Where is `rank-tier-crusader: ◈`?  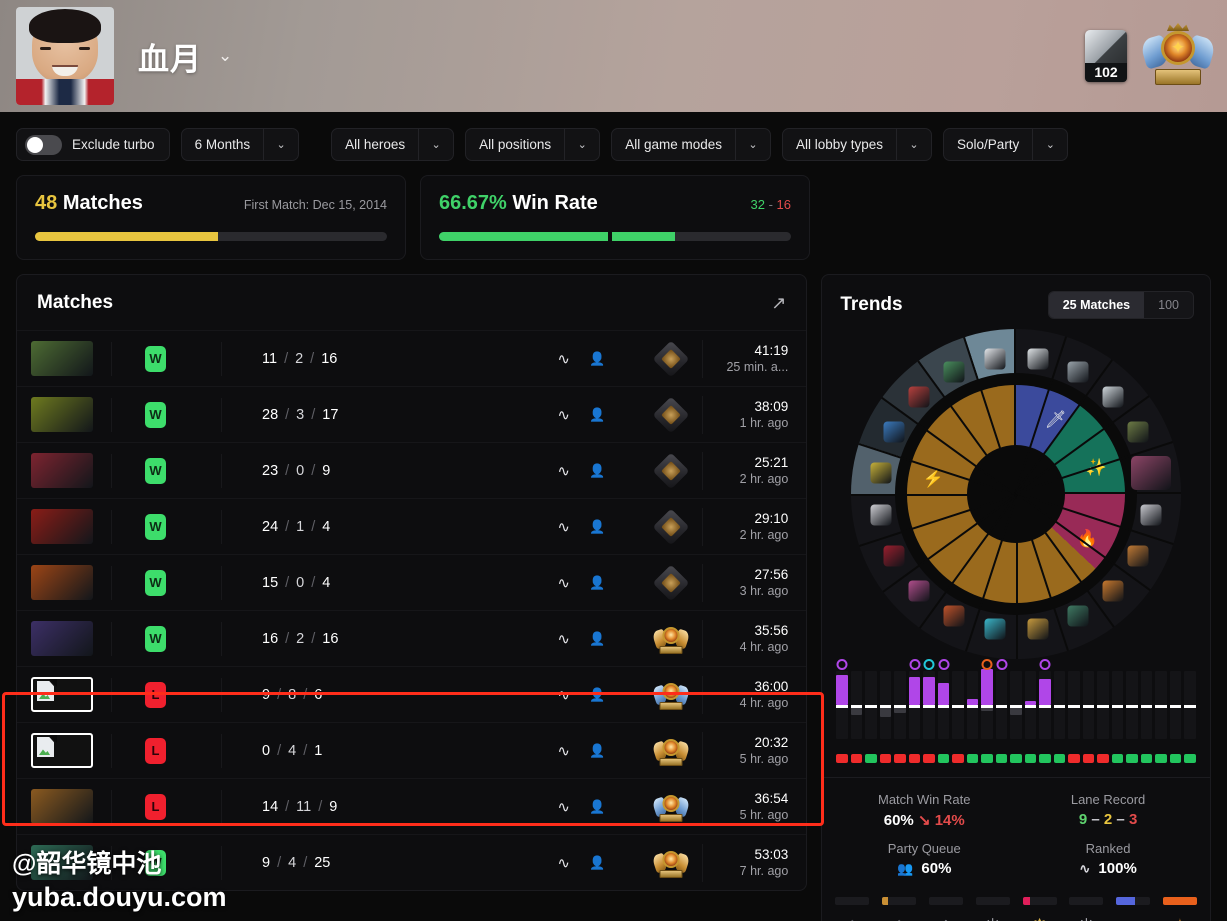
rank-tier-crusader: ◈ is located at coordinates (946, 909).